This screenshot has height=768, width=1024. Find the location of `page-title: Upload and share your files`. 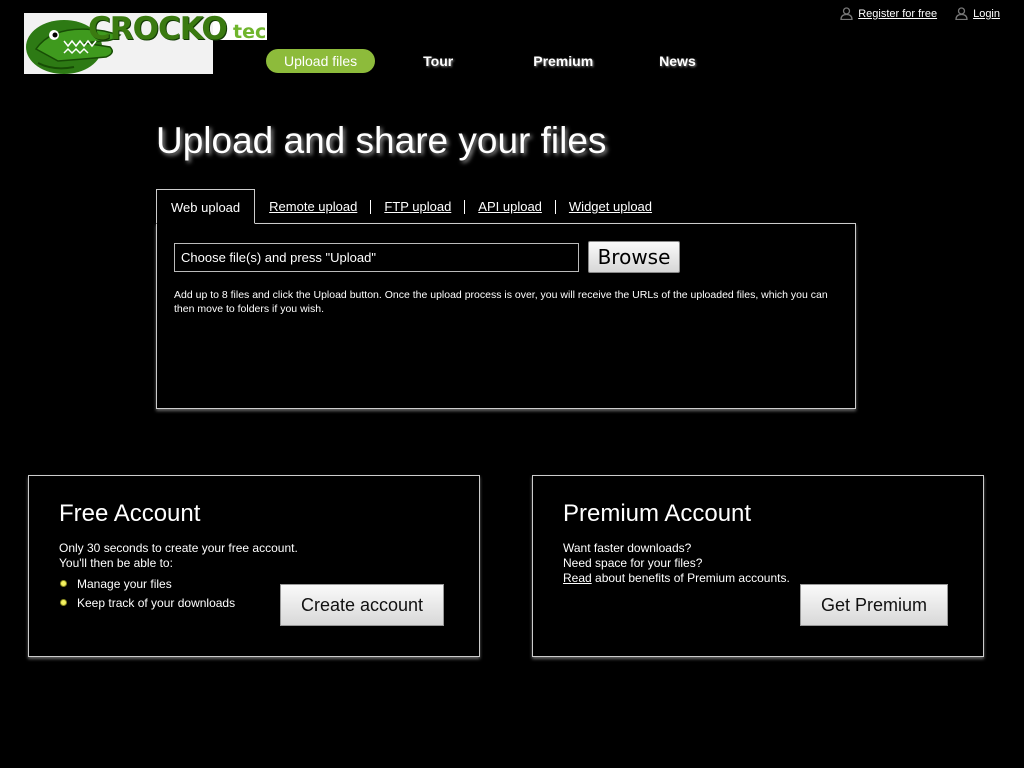

page-title: Upload and share your files is located at coordinates (381, 140).